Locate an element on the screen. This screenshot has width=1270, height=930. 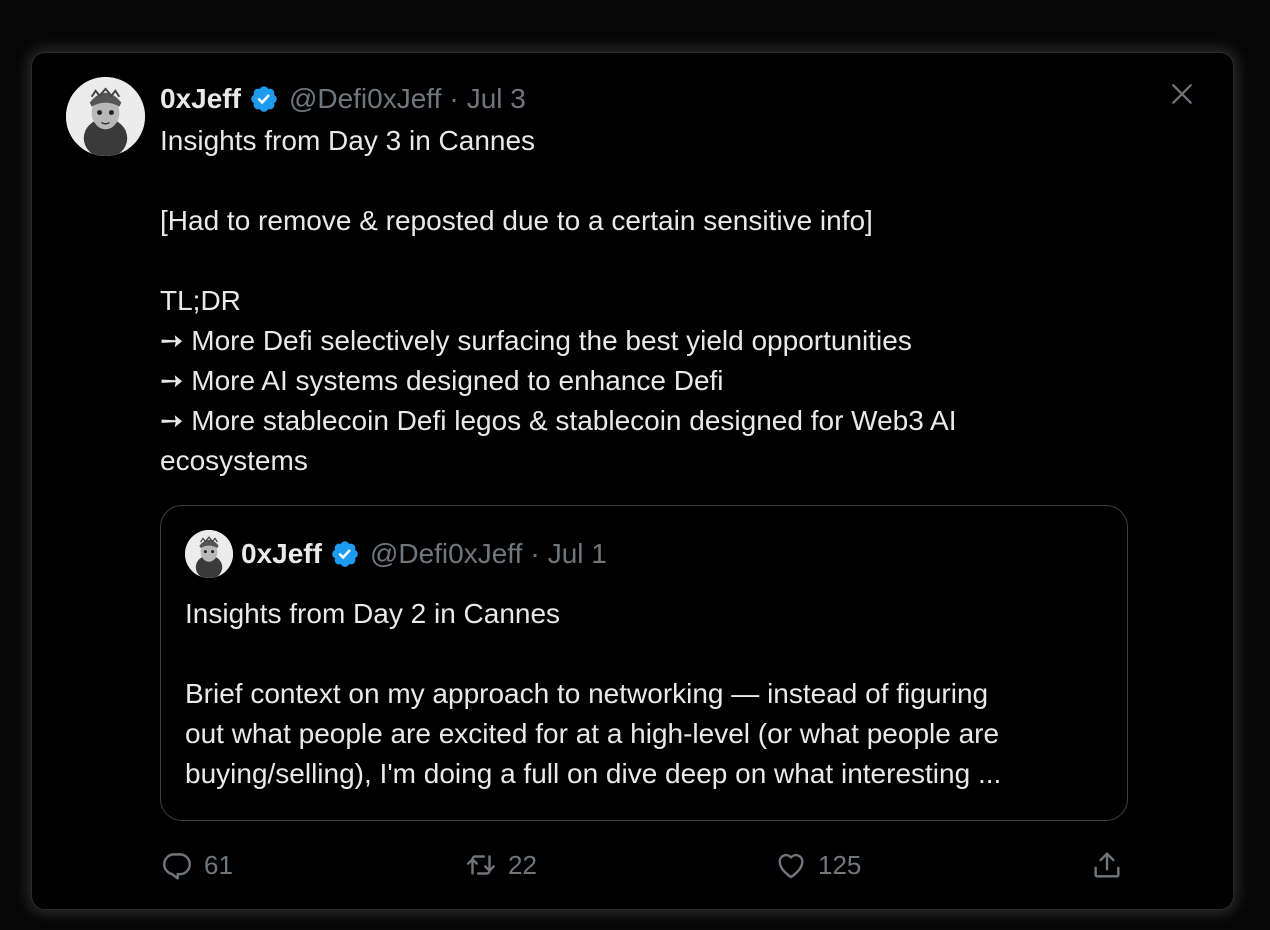
tweet-header: 0xJeff @Defi0xJeff · Jul 3 is located at coordinates (343, 99).